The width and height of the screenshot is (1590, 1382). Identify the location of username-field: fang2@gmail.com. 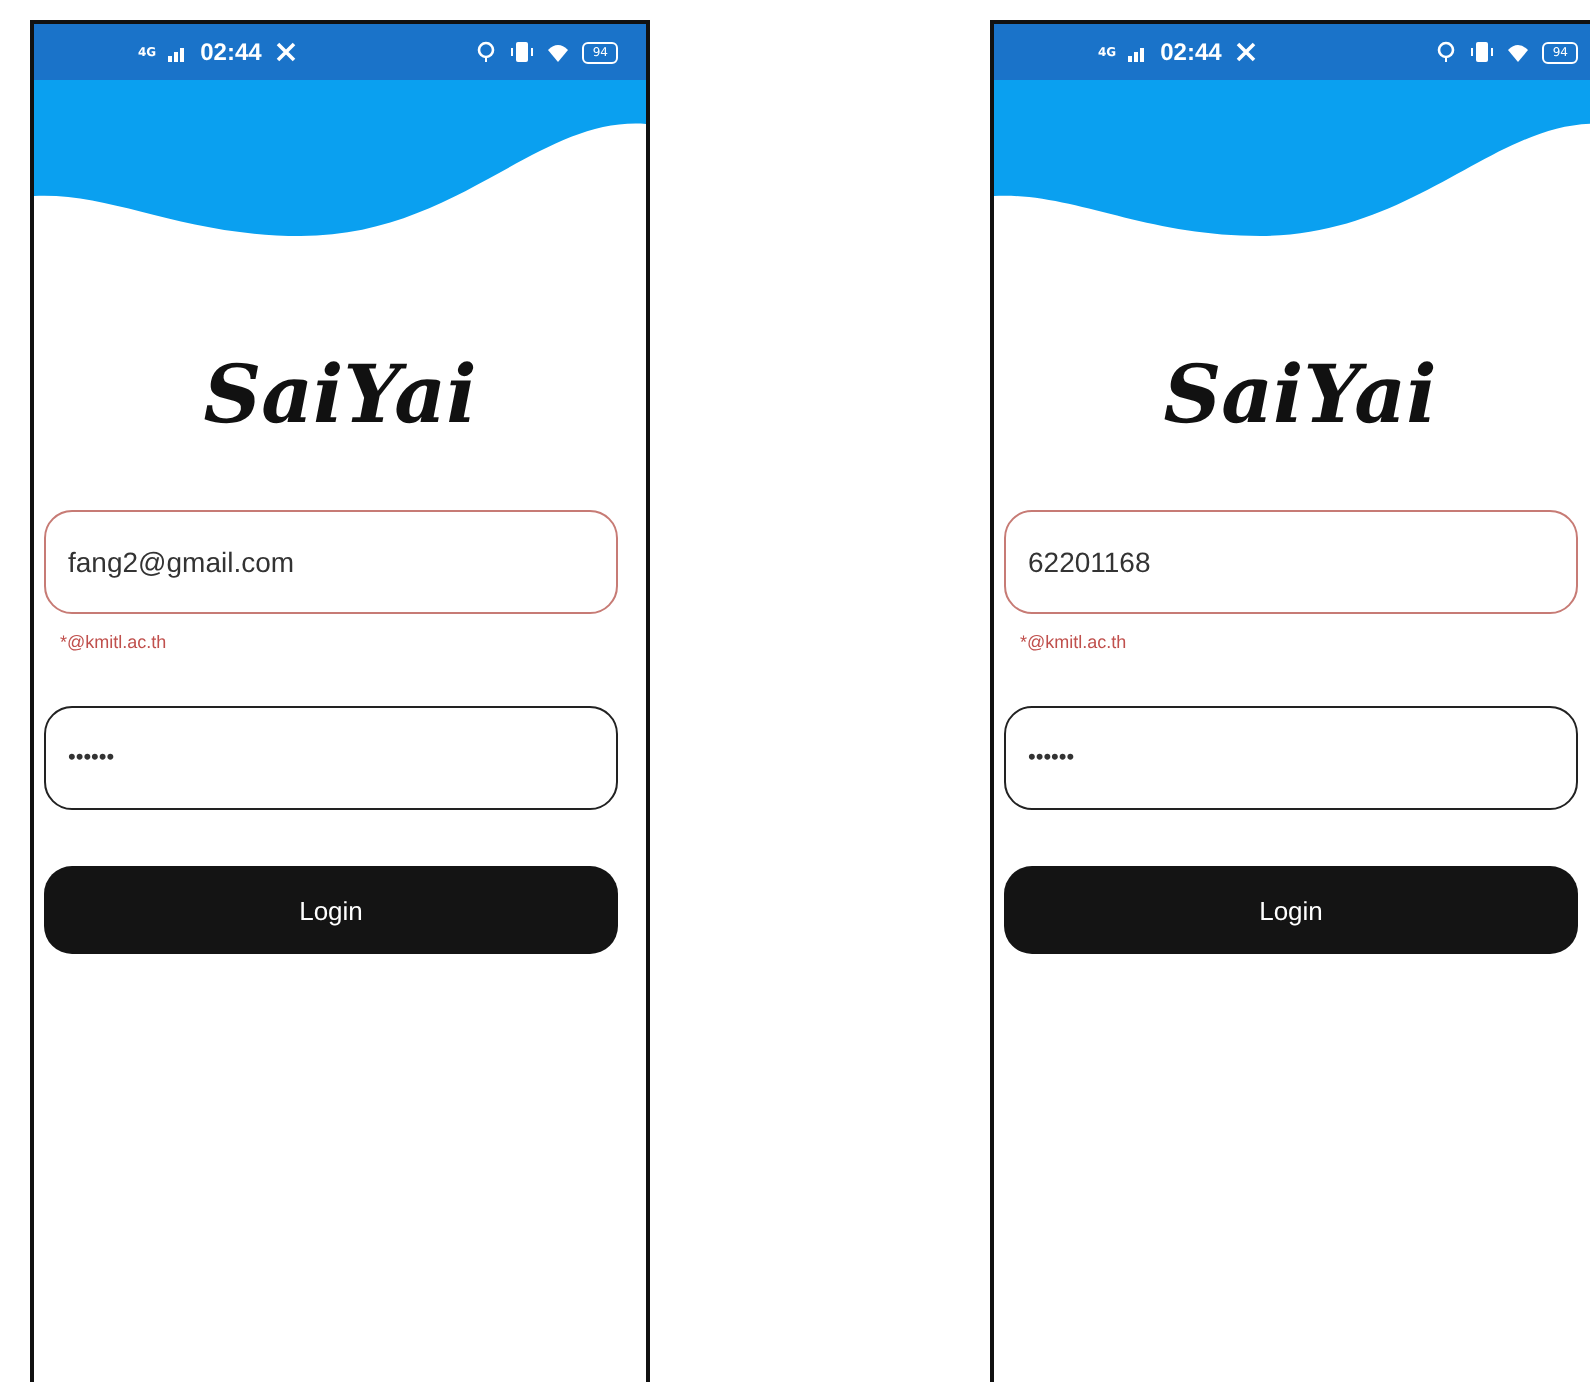
(331, 562).